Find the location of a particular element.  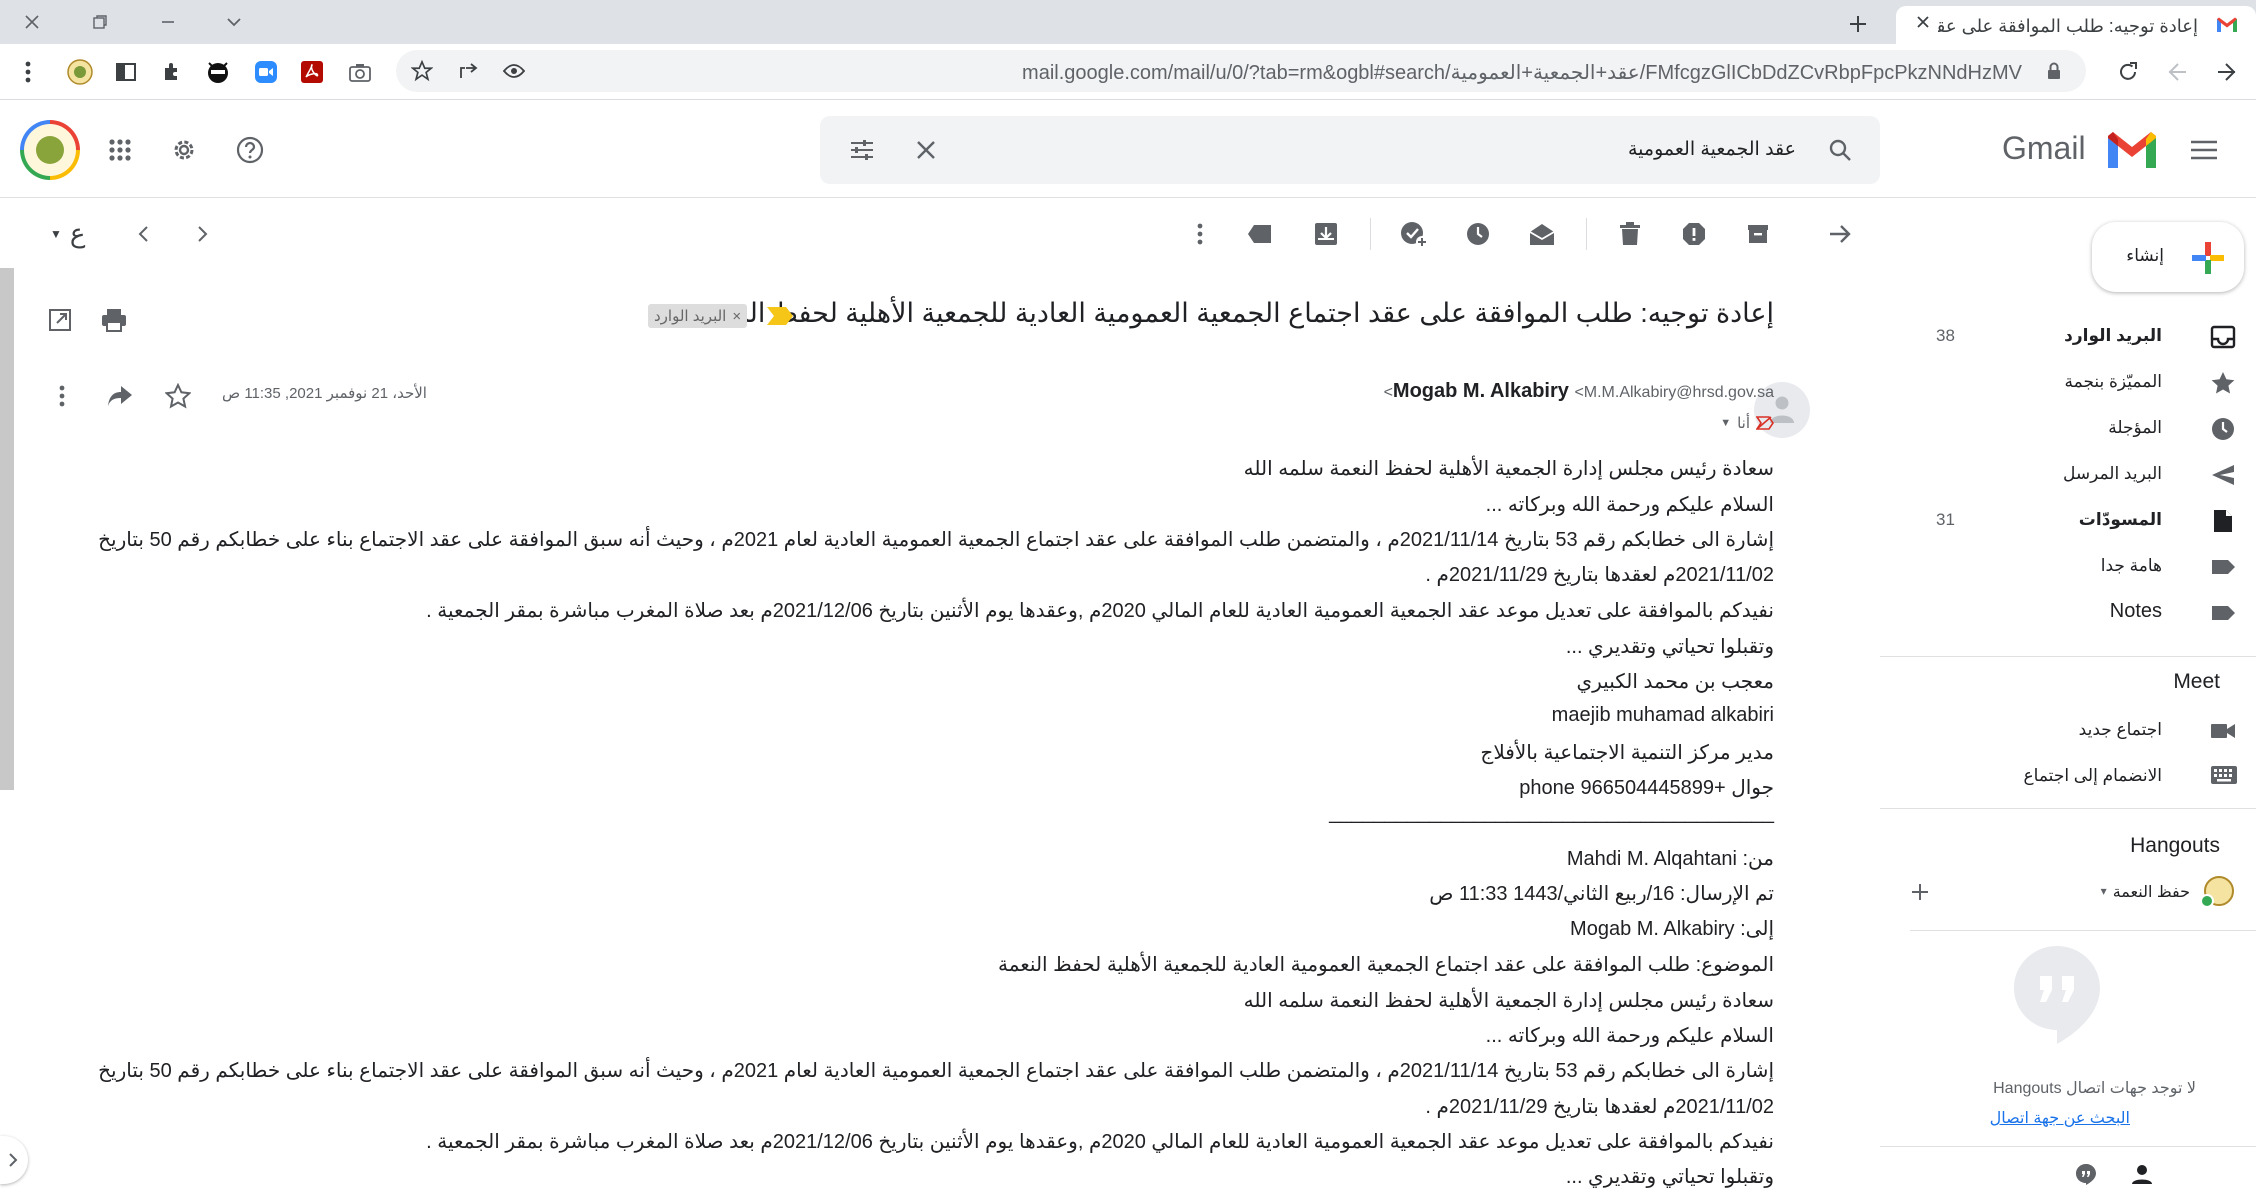

meet-item-label: الانضمام إلى اجتماع is located at coordinates (2092, 775).